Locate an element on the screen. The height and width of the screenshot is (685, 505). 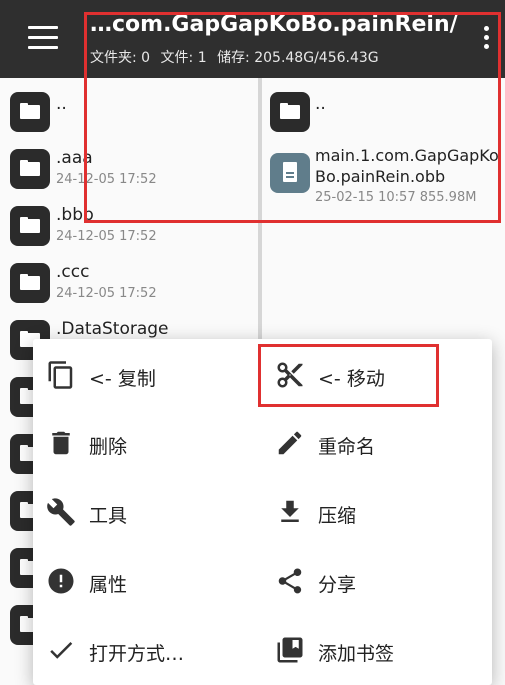
bookmark-icon is located at coordinates (290, 650).